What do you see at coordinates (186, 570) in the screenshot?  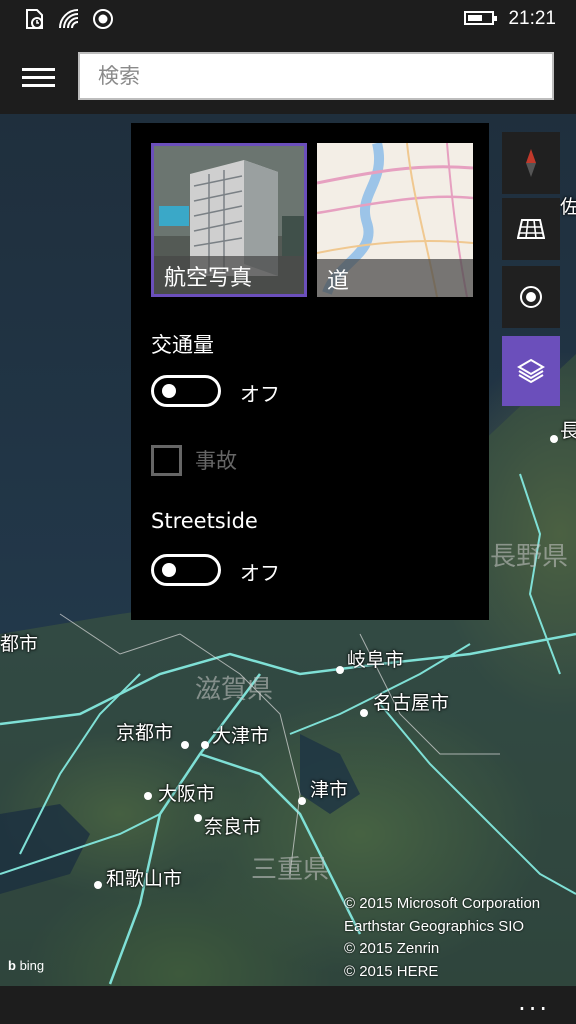 I see `streetside-toggle` at bounding box center [186, 570].